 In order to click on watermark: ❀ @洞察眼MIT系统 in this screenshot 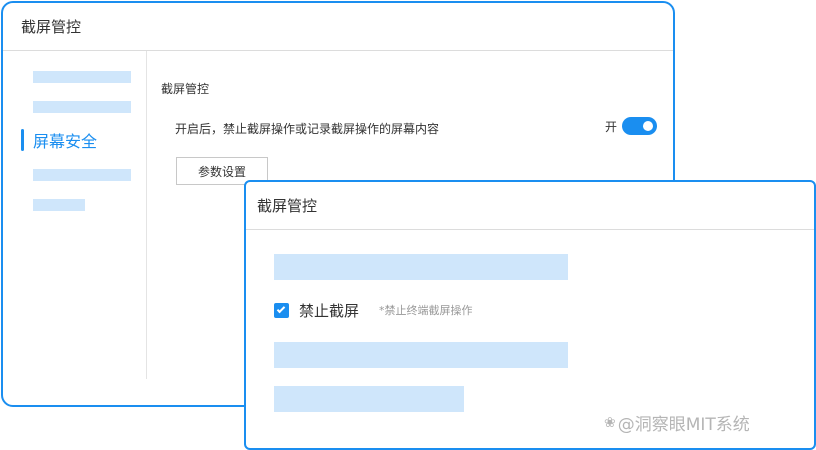, I will do `click(677, 423)`.